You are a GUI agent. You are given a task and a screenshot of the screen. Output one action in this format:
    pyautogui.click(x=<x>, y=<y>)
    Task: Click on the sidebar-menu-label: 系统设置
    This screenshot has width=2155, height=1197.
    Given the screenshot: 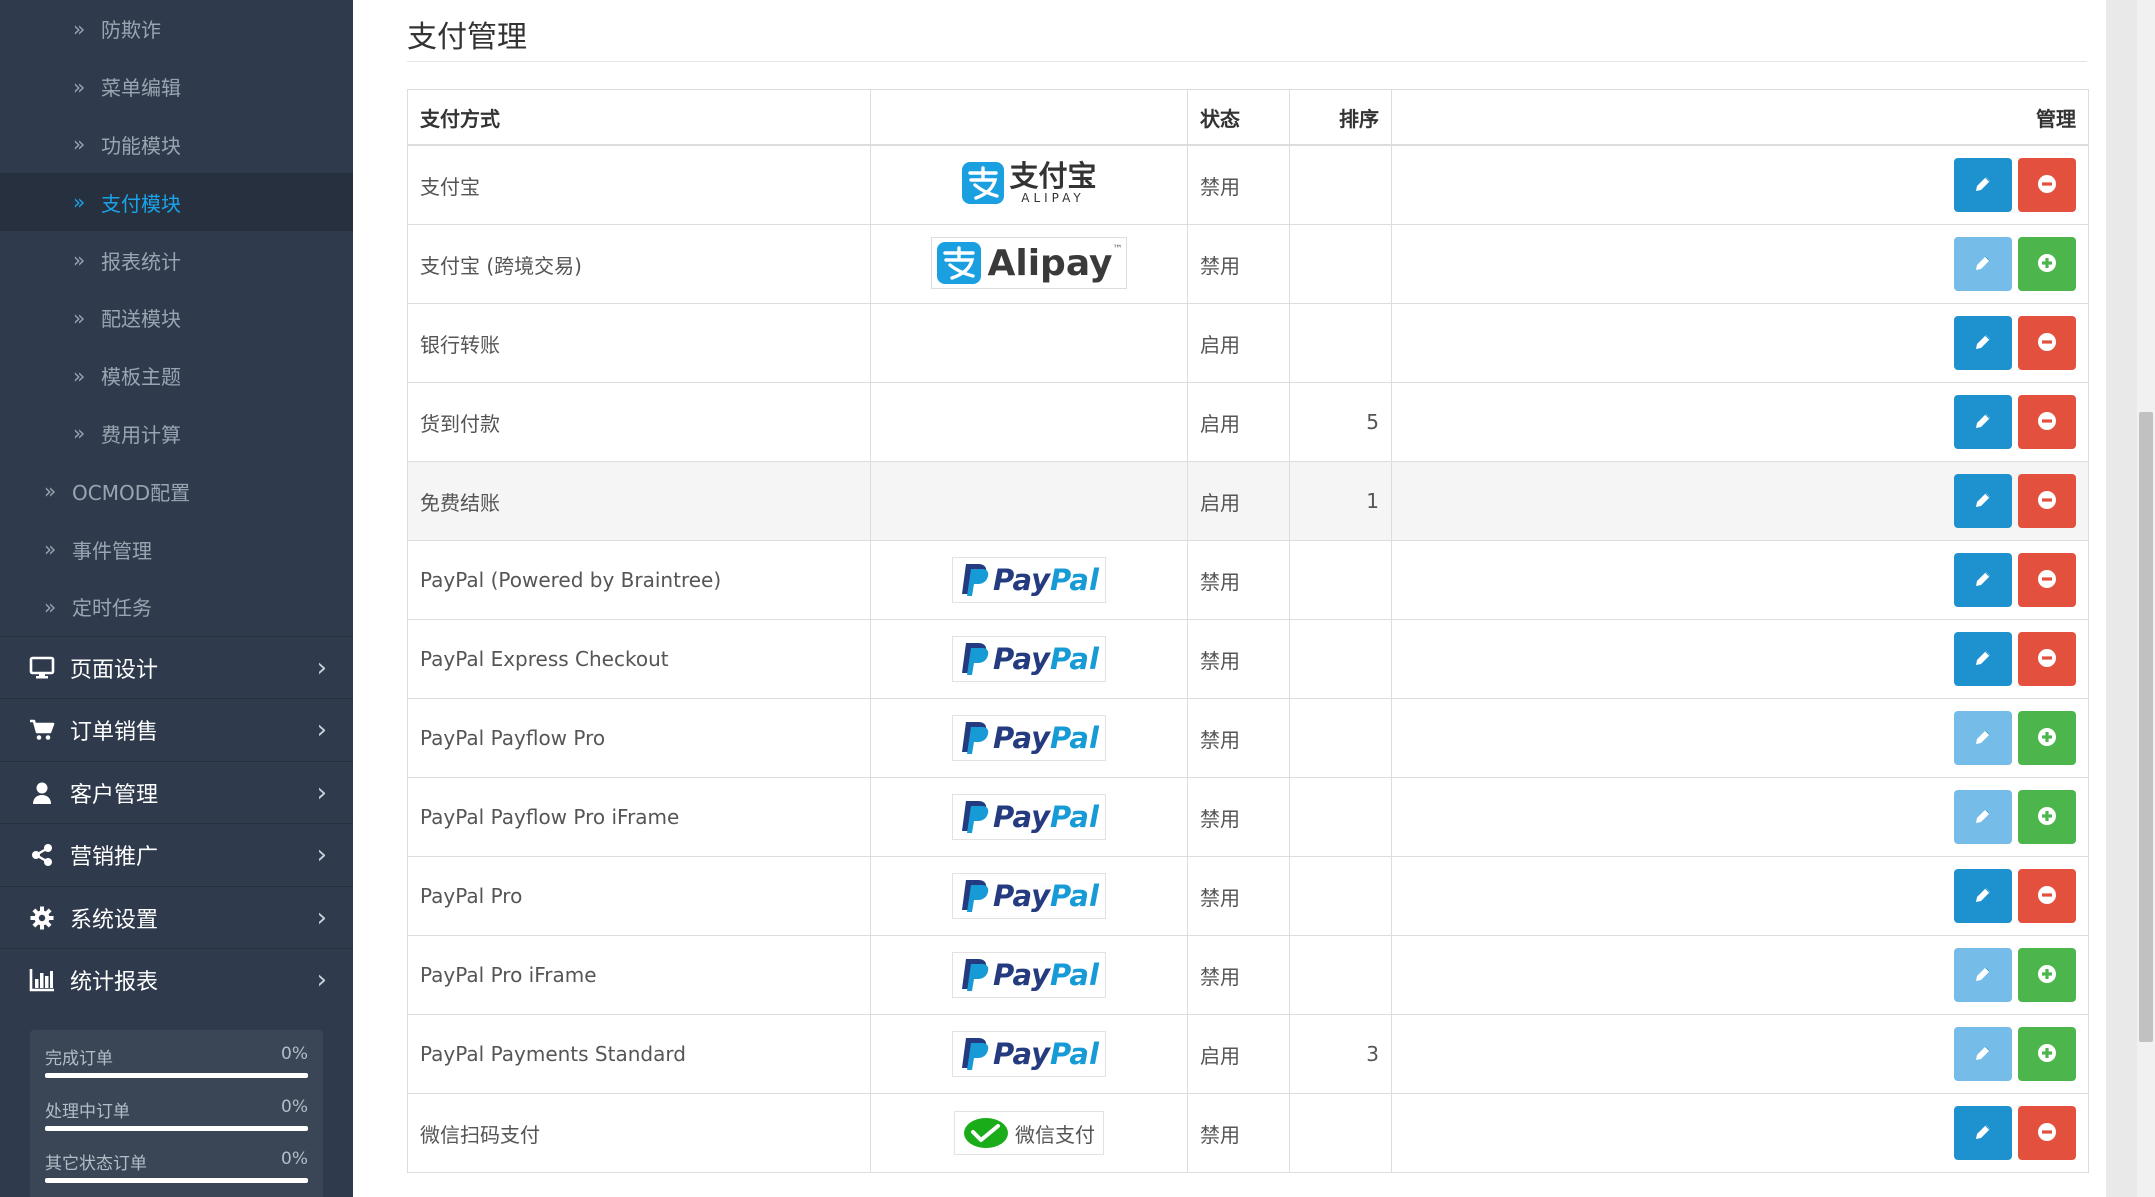 What is the action you would take?
    pyautogui.click(x=114, y=920)
    